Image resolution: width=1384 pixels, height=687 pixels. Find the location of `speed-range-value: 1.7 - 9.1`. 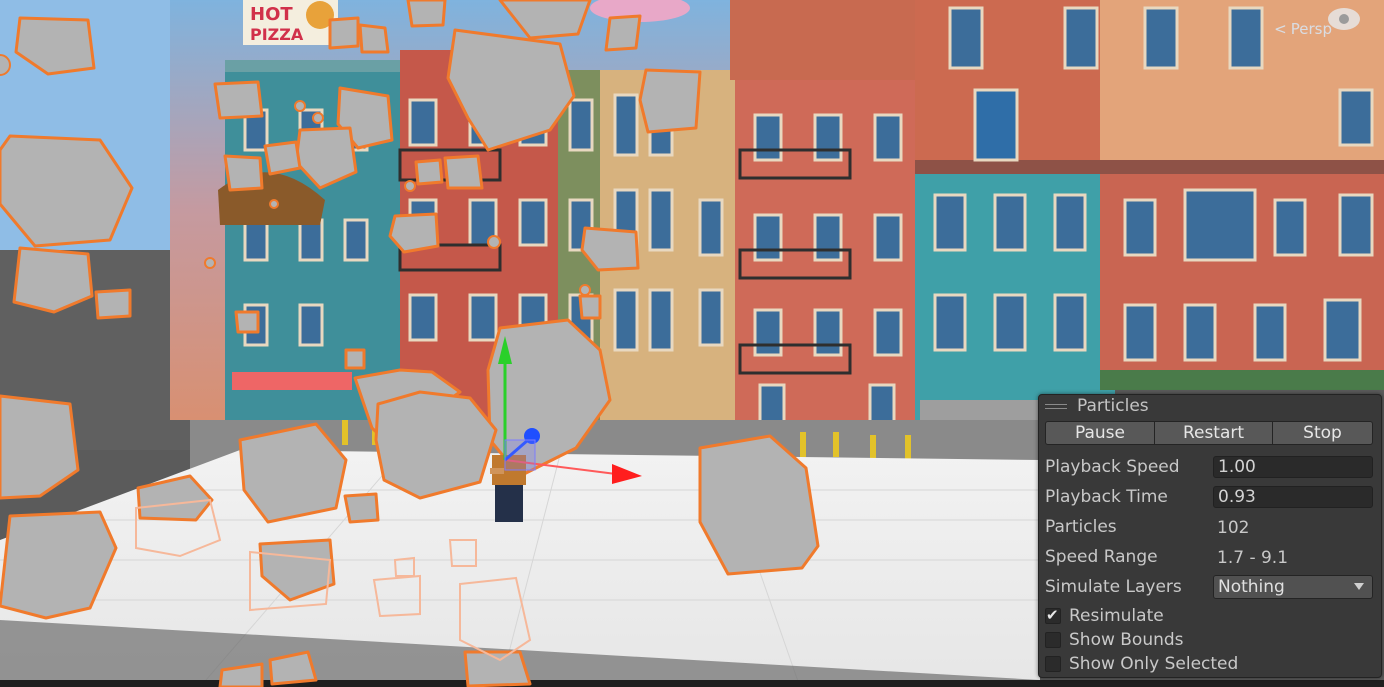

speed-range-value: 1.7 - 9.1 is located at coordinates (1253, 558).